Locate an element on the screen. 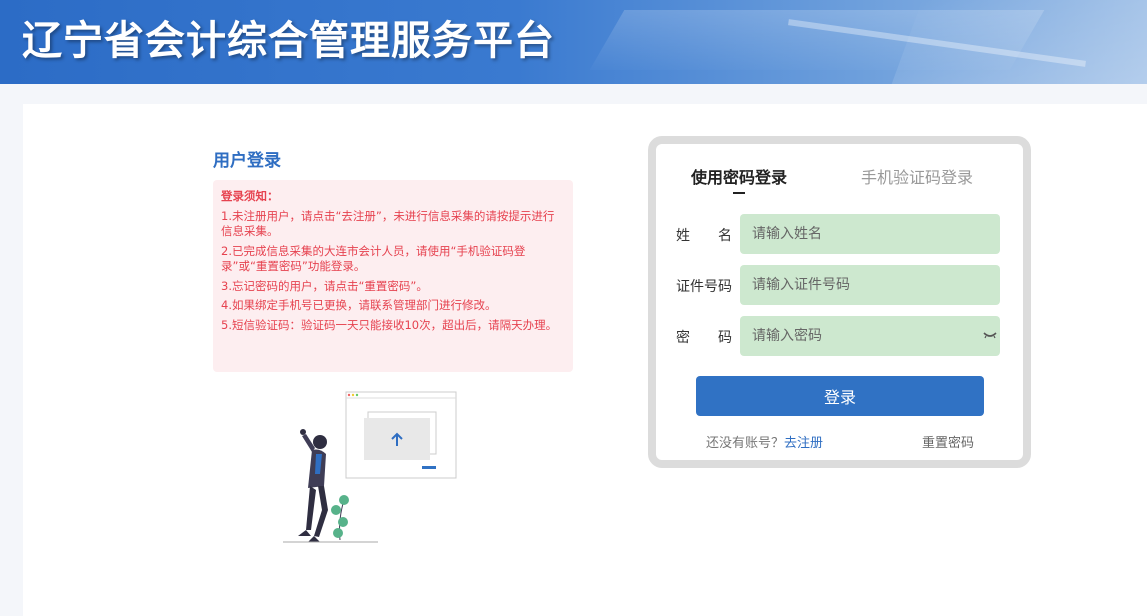 The image size is (1147, 616). active-tab-indicator is located at coordinates (739, 193).